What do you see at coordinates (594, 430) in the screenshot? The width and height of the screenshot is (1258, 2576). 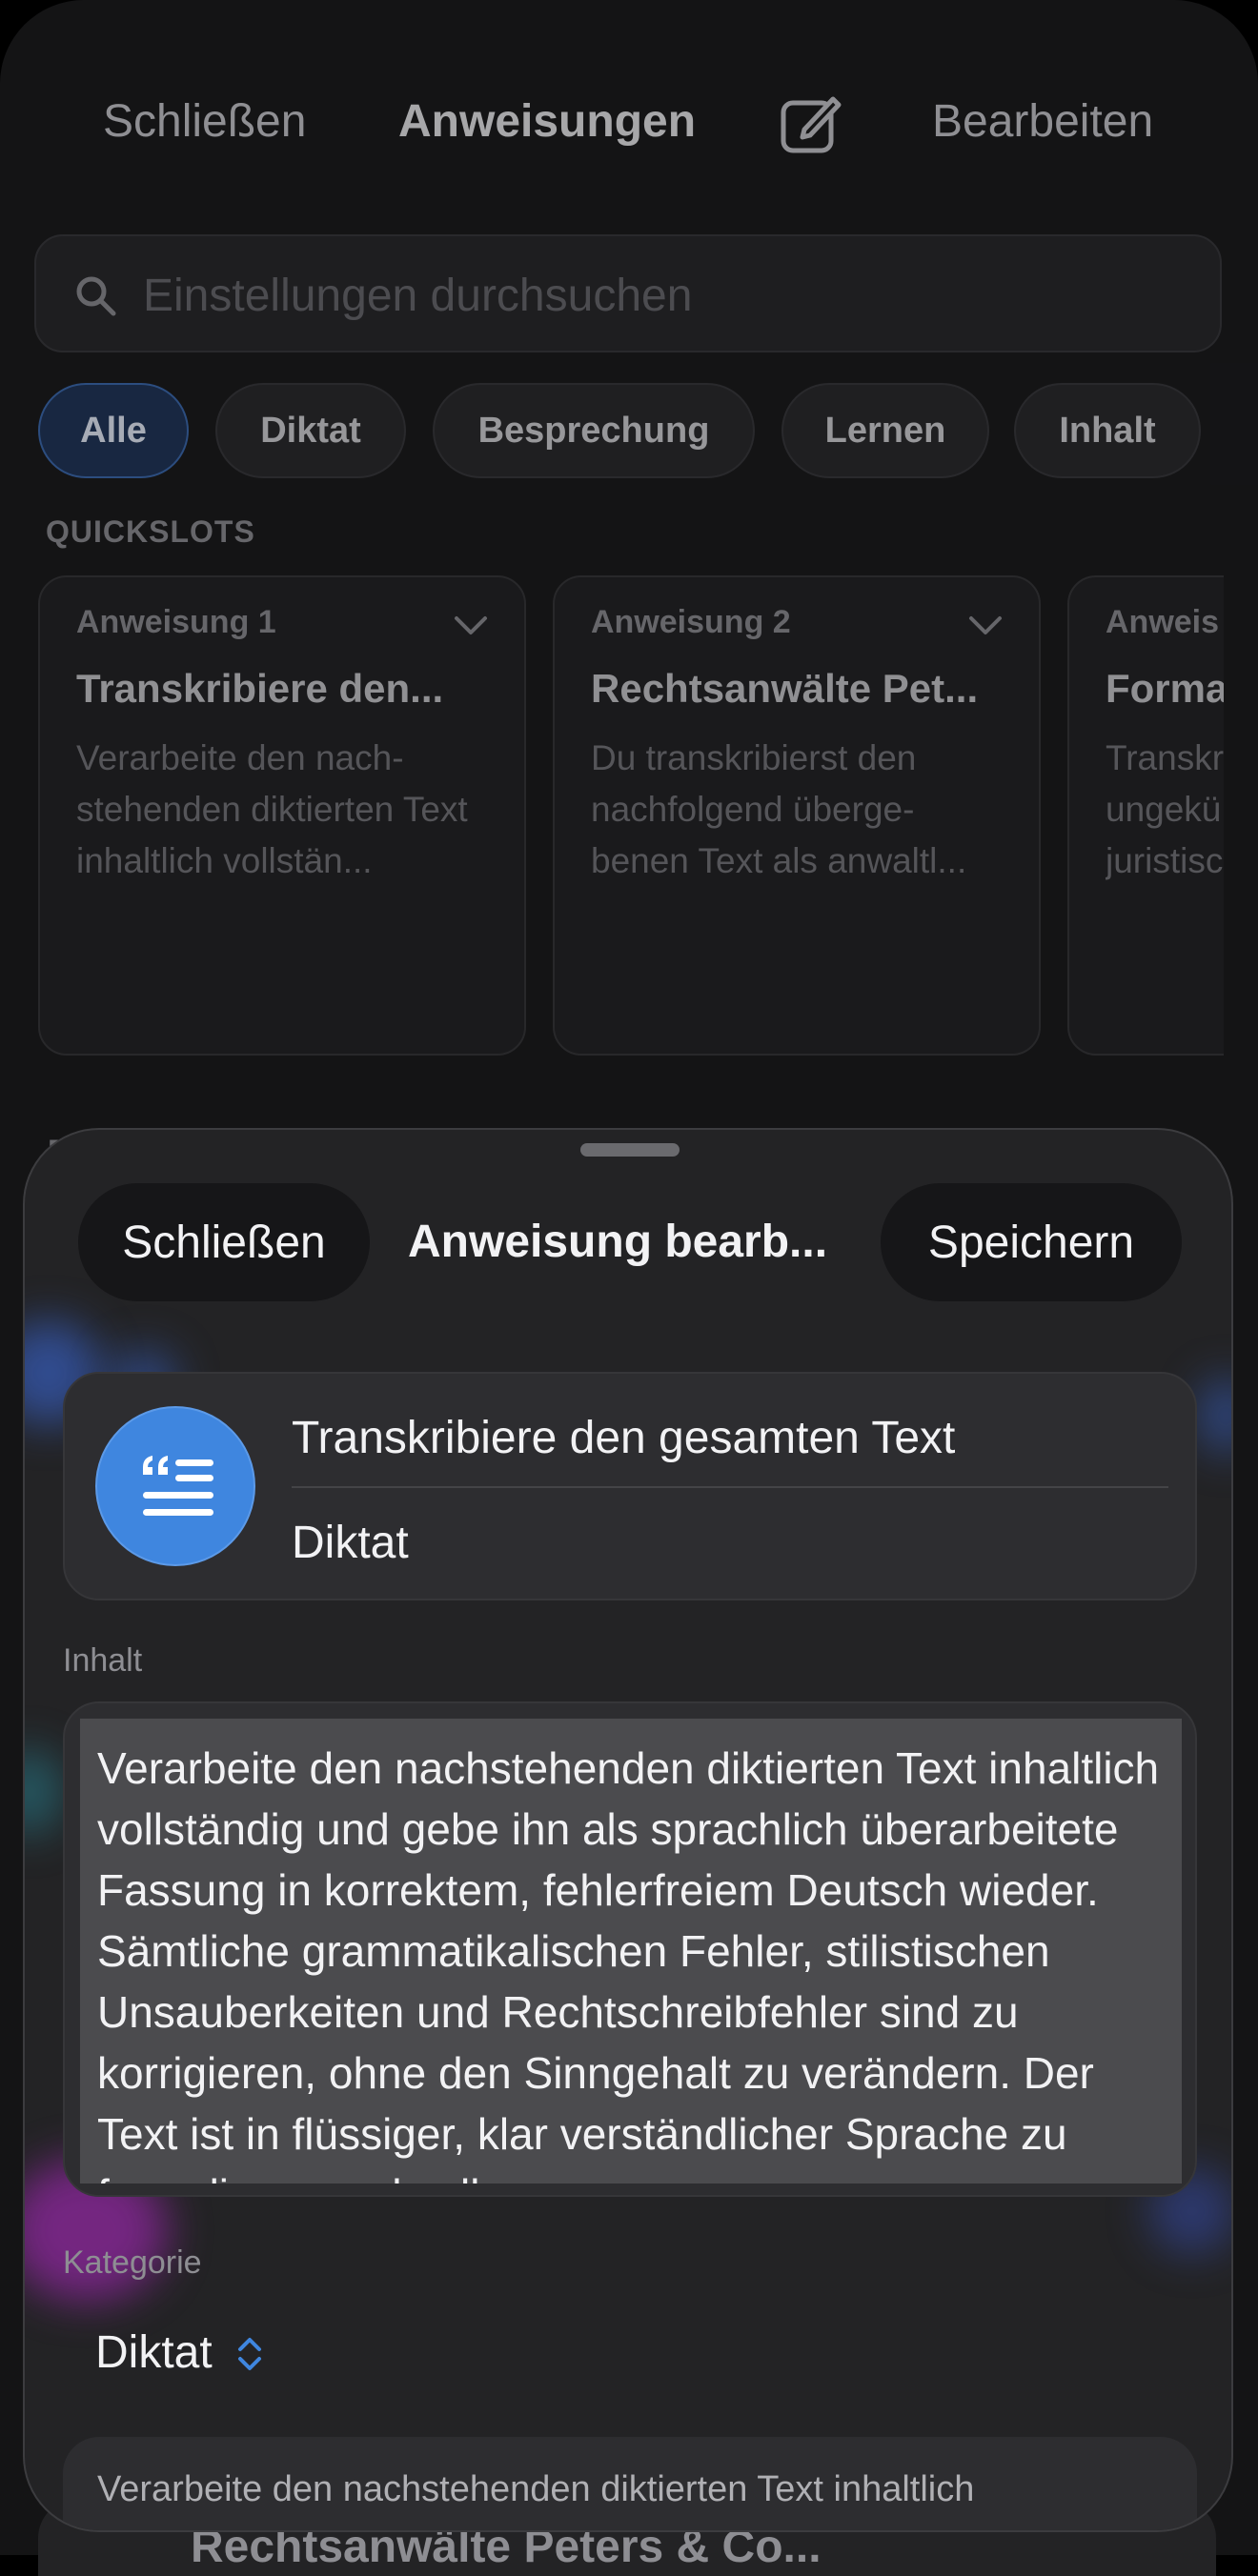 I see `filter-chip-besprechung: Besprechung` at bounding box center [594, 430].